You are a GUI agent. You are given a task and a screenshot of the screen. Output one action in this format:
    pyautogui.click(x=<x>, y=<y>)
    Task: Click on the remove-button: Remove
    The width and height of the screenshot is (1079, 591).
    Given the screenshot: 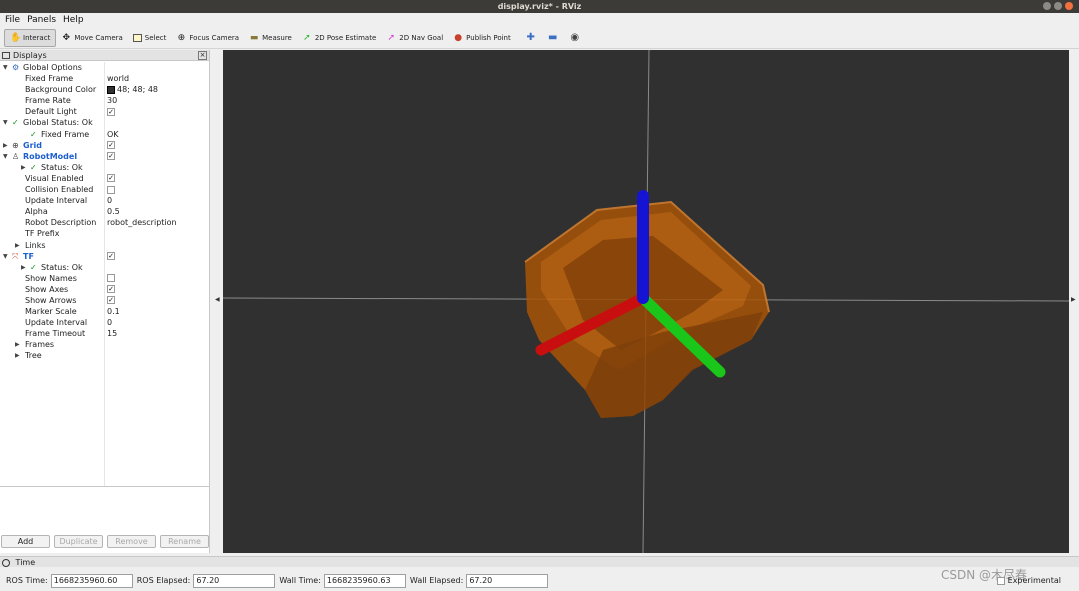 What is the action you would take?
    pyautogui.click(x=131, y=541)
    